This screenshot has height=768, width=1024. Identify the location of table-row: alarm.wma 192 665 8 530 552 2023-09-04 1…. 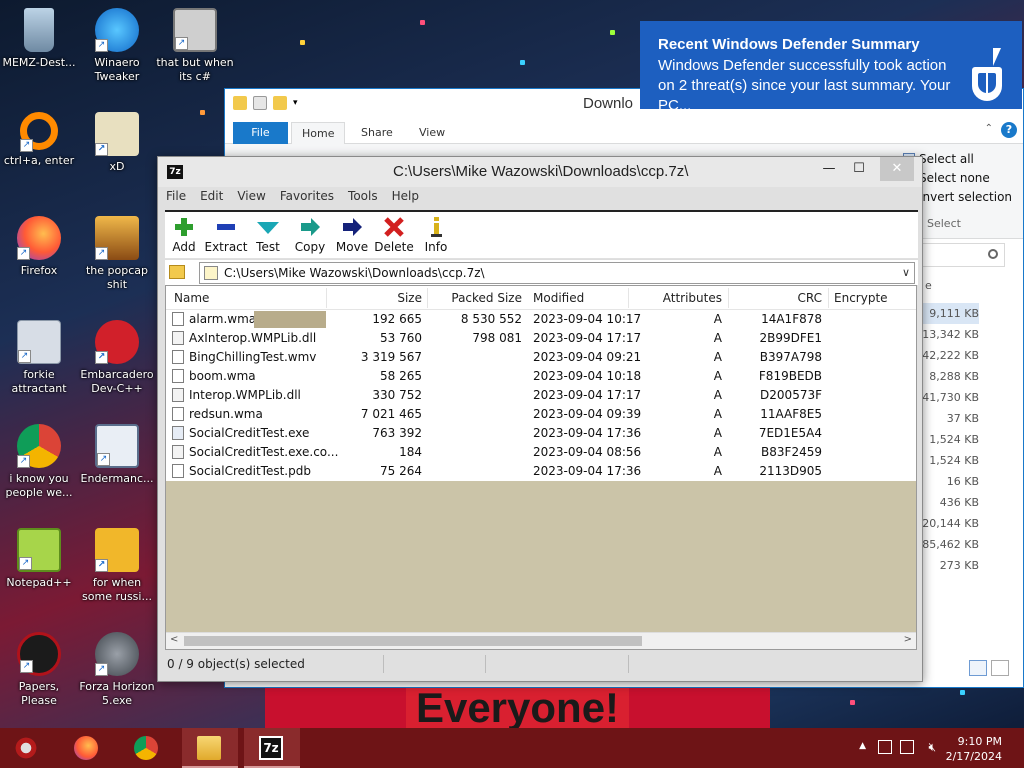
(541, 319).